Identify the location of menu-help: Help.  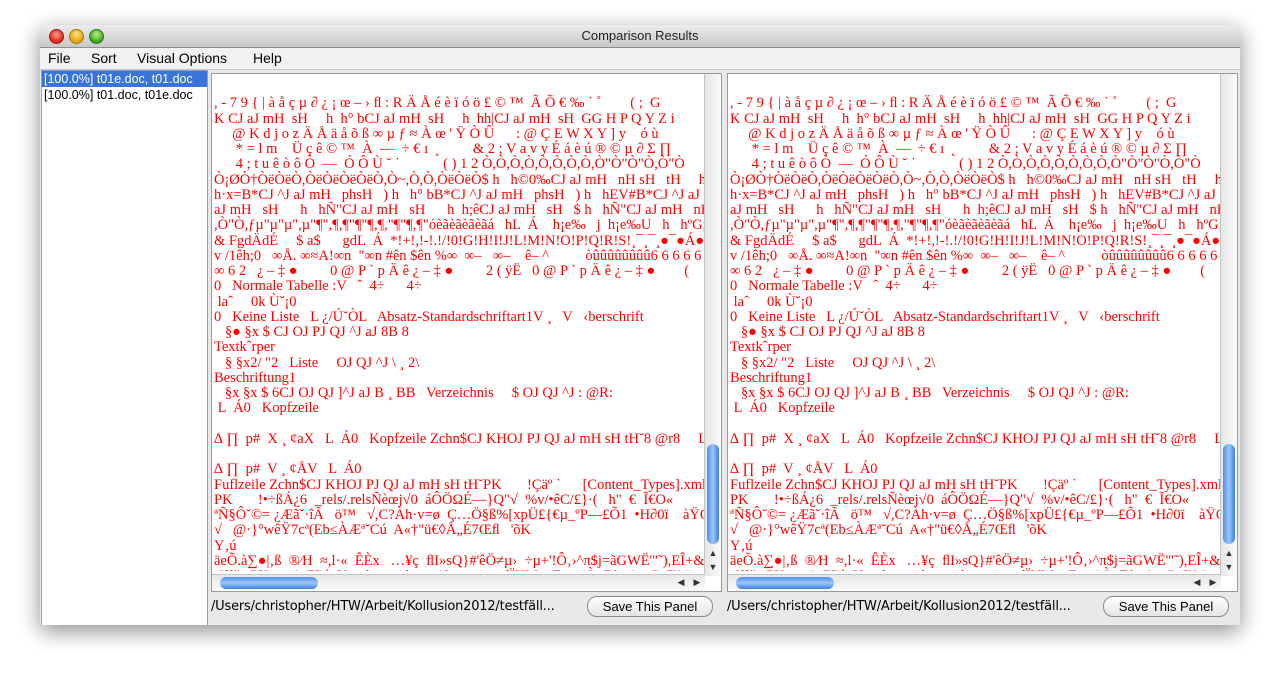
(267, 58).